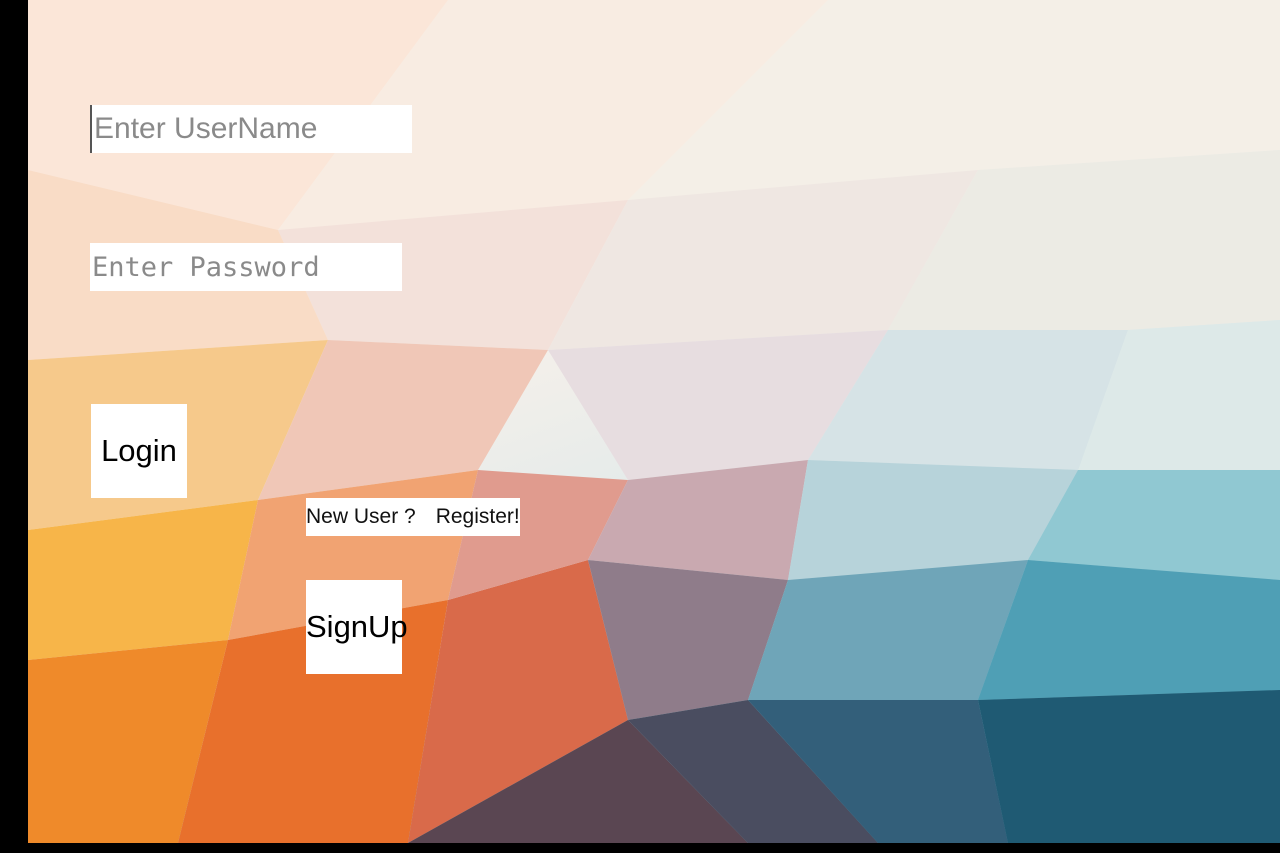  What do you see at coordinates (640, 848) in the screenshot?
I see `bottom-edge-bar` at bounding box center [640, 848].